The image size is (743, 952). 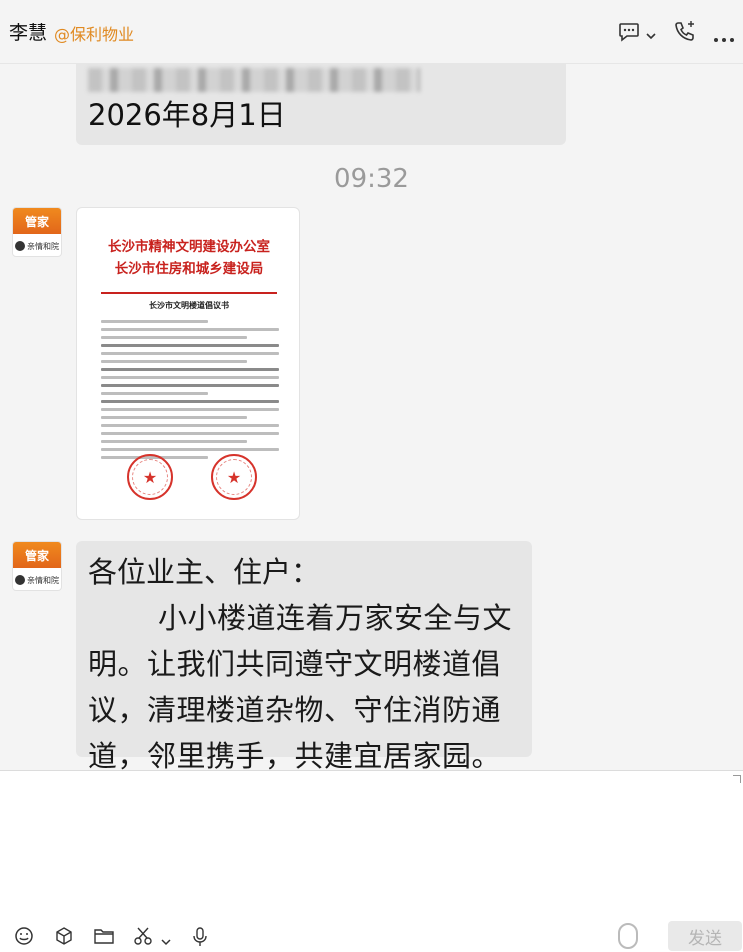 What do you see at coordinates (371, 179) in the screenshot?
I see `message-timestamp: 09:32` at bounding box center [371, 179].